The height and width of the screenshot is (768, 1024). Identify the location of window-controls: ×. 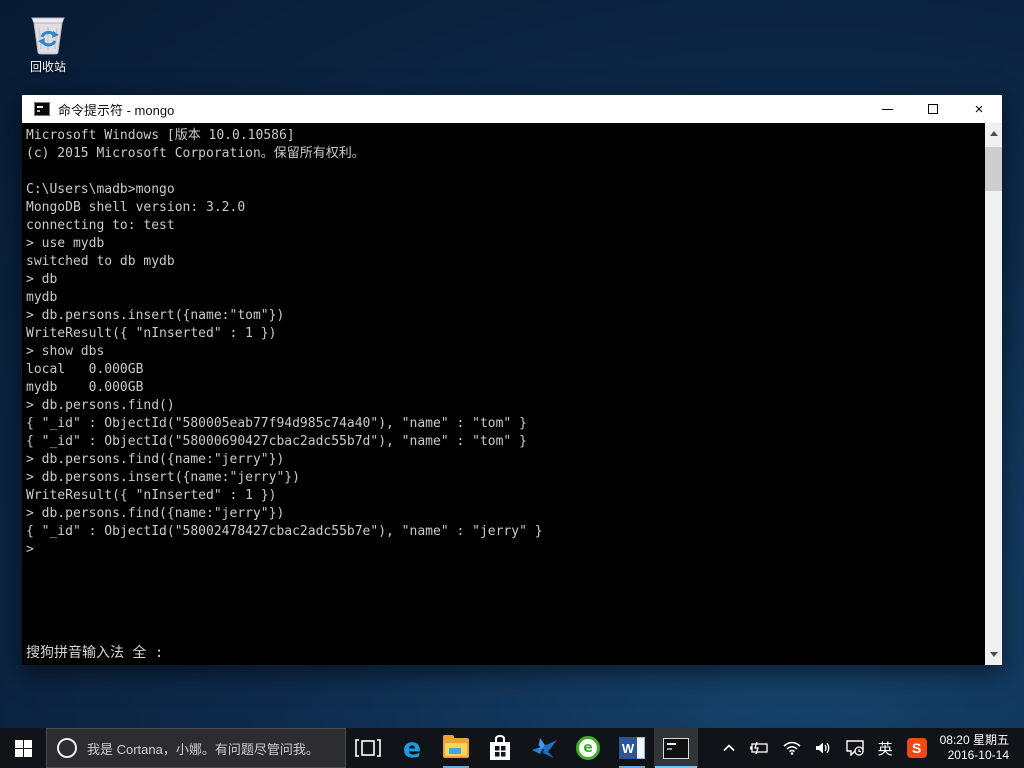
(933, 109).